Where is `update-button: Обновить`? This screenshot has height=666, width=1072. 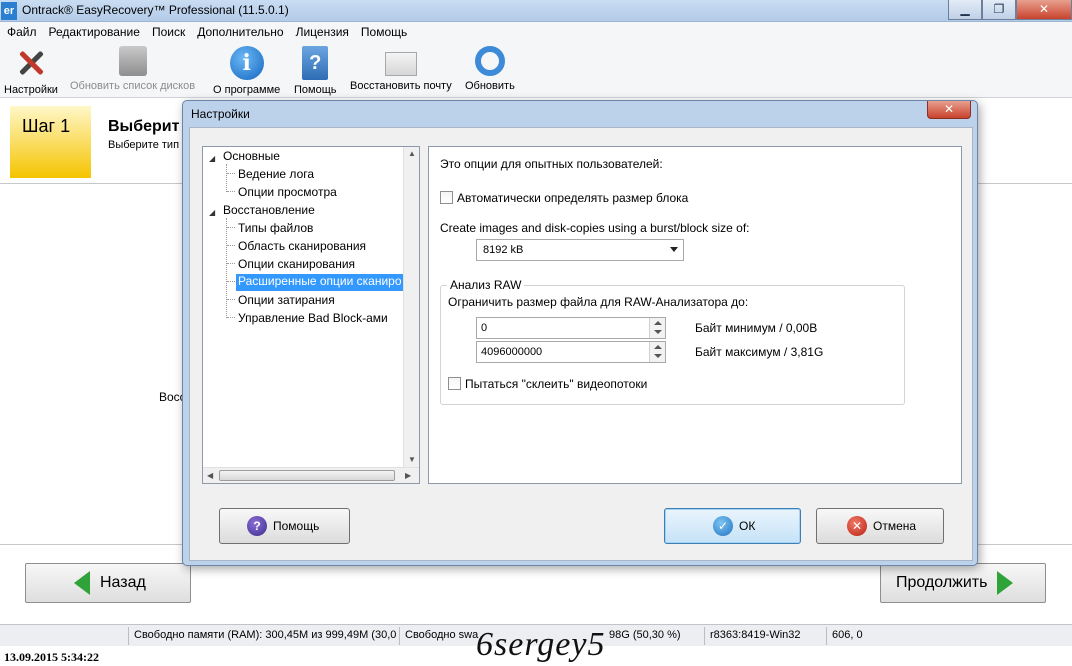 update-button: Обновить is located at coordinates (490, 69).